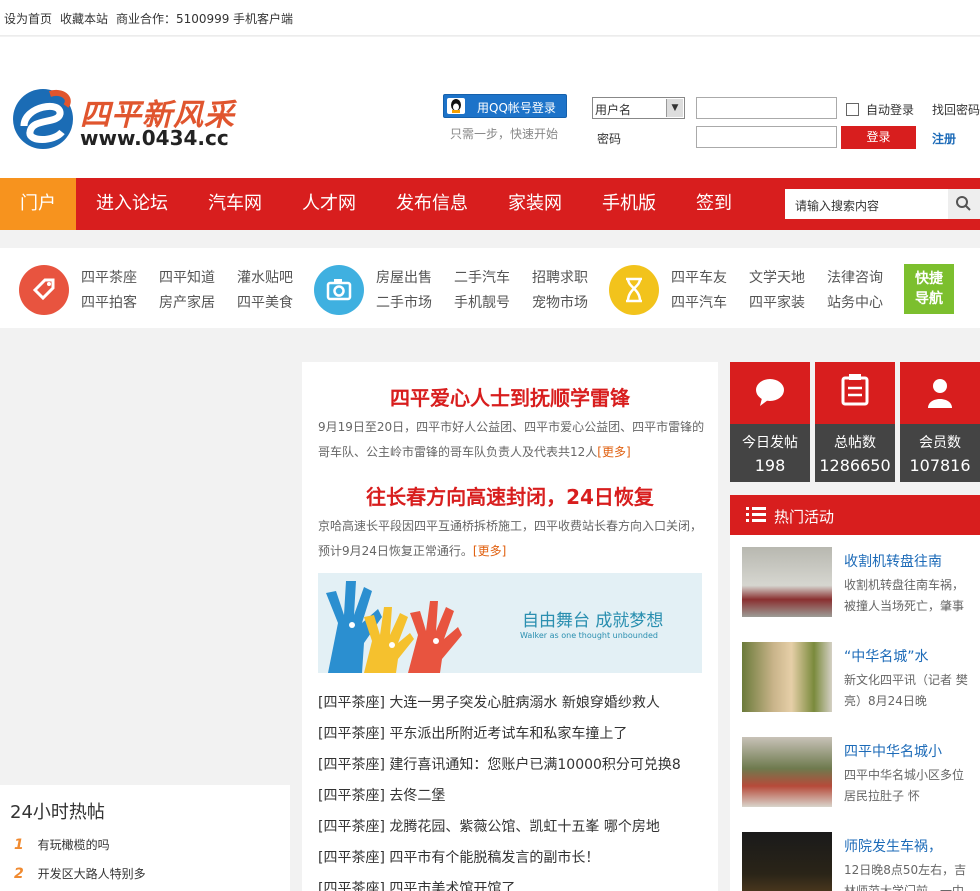 Image resolution: width=980 pixels, height=891 pixels. What do you see at coordinates (490, 18) in the screenshot?
I see `top-bar: 设为首页 收藏本站 商业合作：5100999 手机客户端` at bounding box center [490, 18].